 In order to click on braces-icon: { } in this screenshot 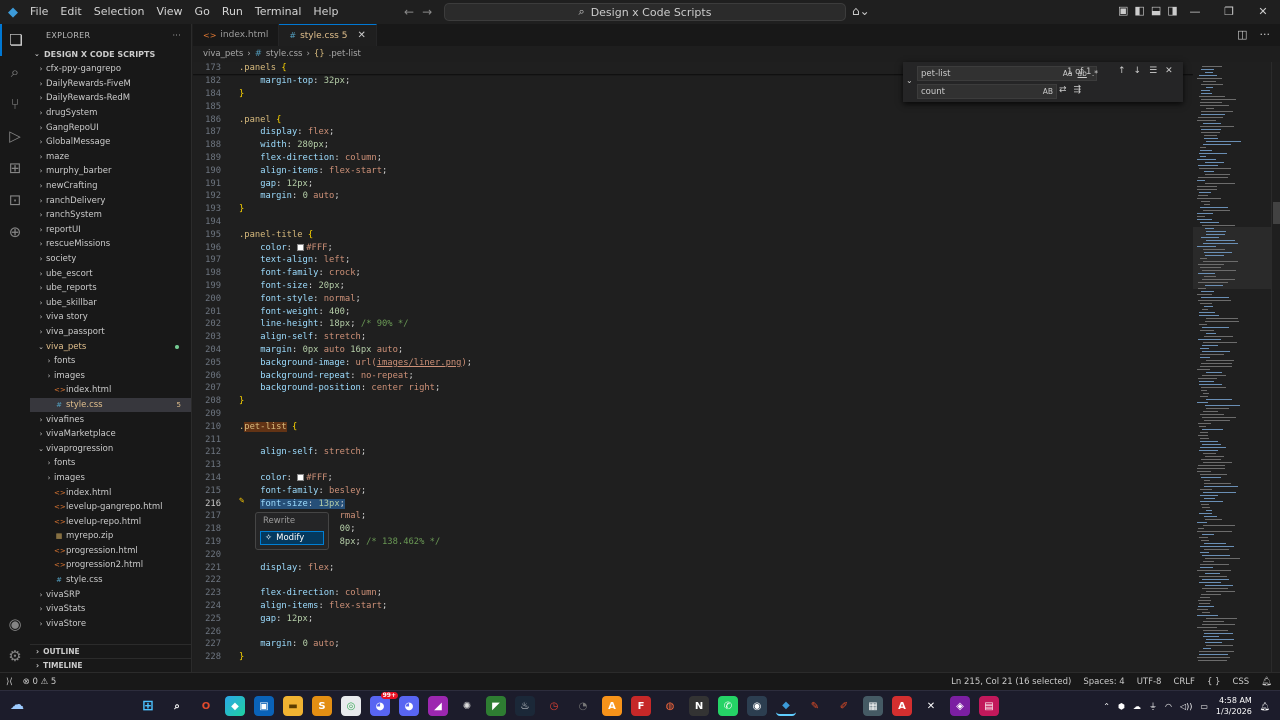, I will do `click(1214, 682)`.